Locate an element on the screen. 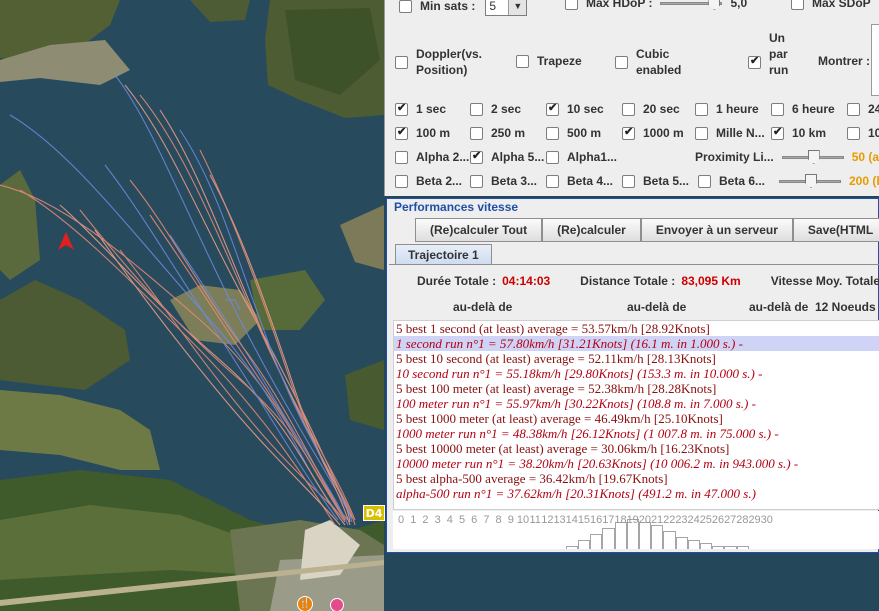  beta-slider is located at coordinates (810, 181).